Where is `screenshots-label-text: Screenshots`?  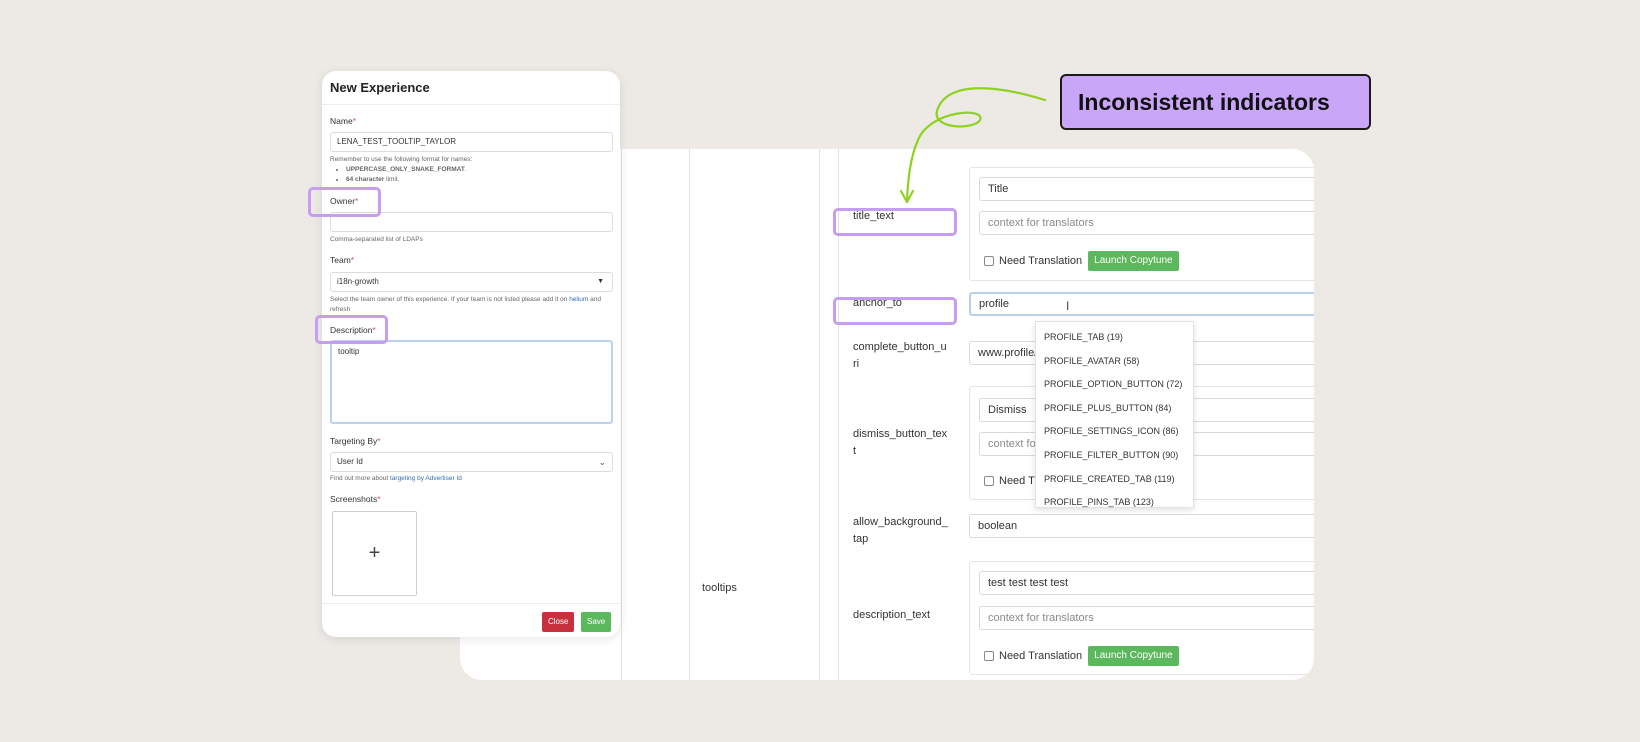
screenshots-label-text: Screenshots is located at coordinates (354, 499).